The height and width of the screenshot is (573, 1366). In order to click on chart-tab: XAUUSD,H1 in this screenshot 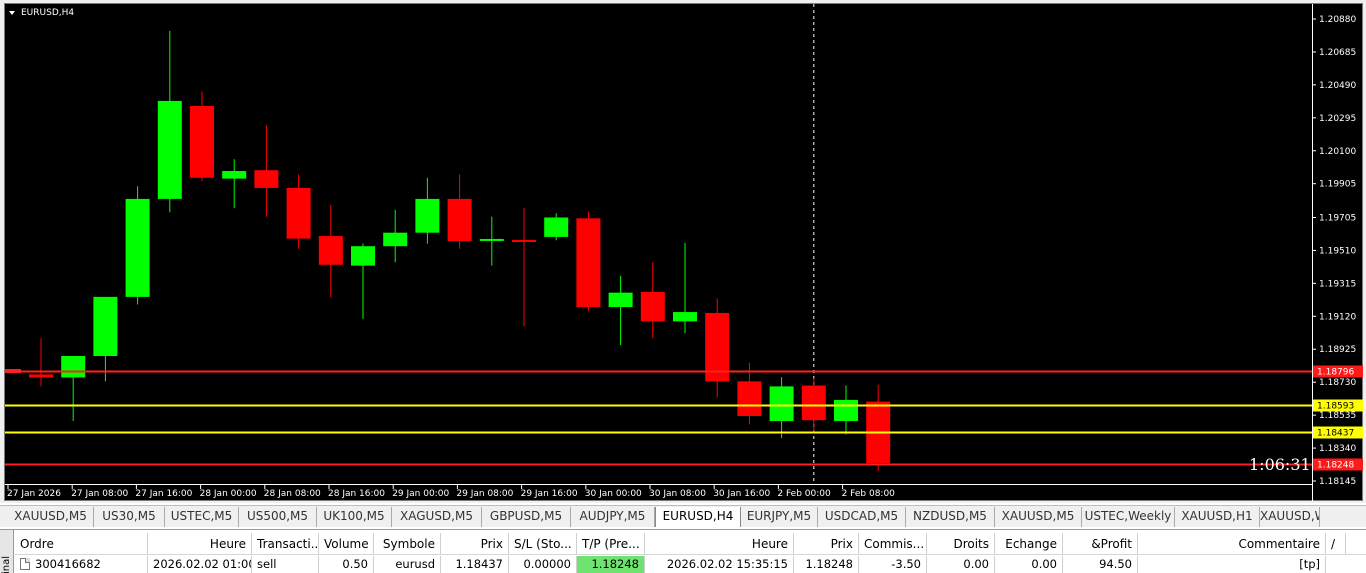, I will do `click(1217, 517)`.